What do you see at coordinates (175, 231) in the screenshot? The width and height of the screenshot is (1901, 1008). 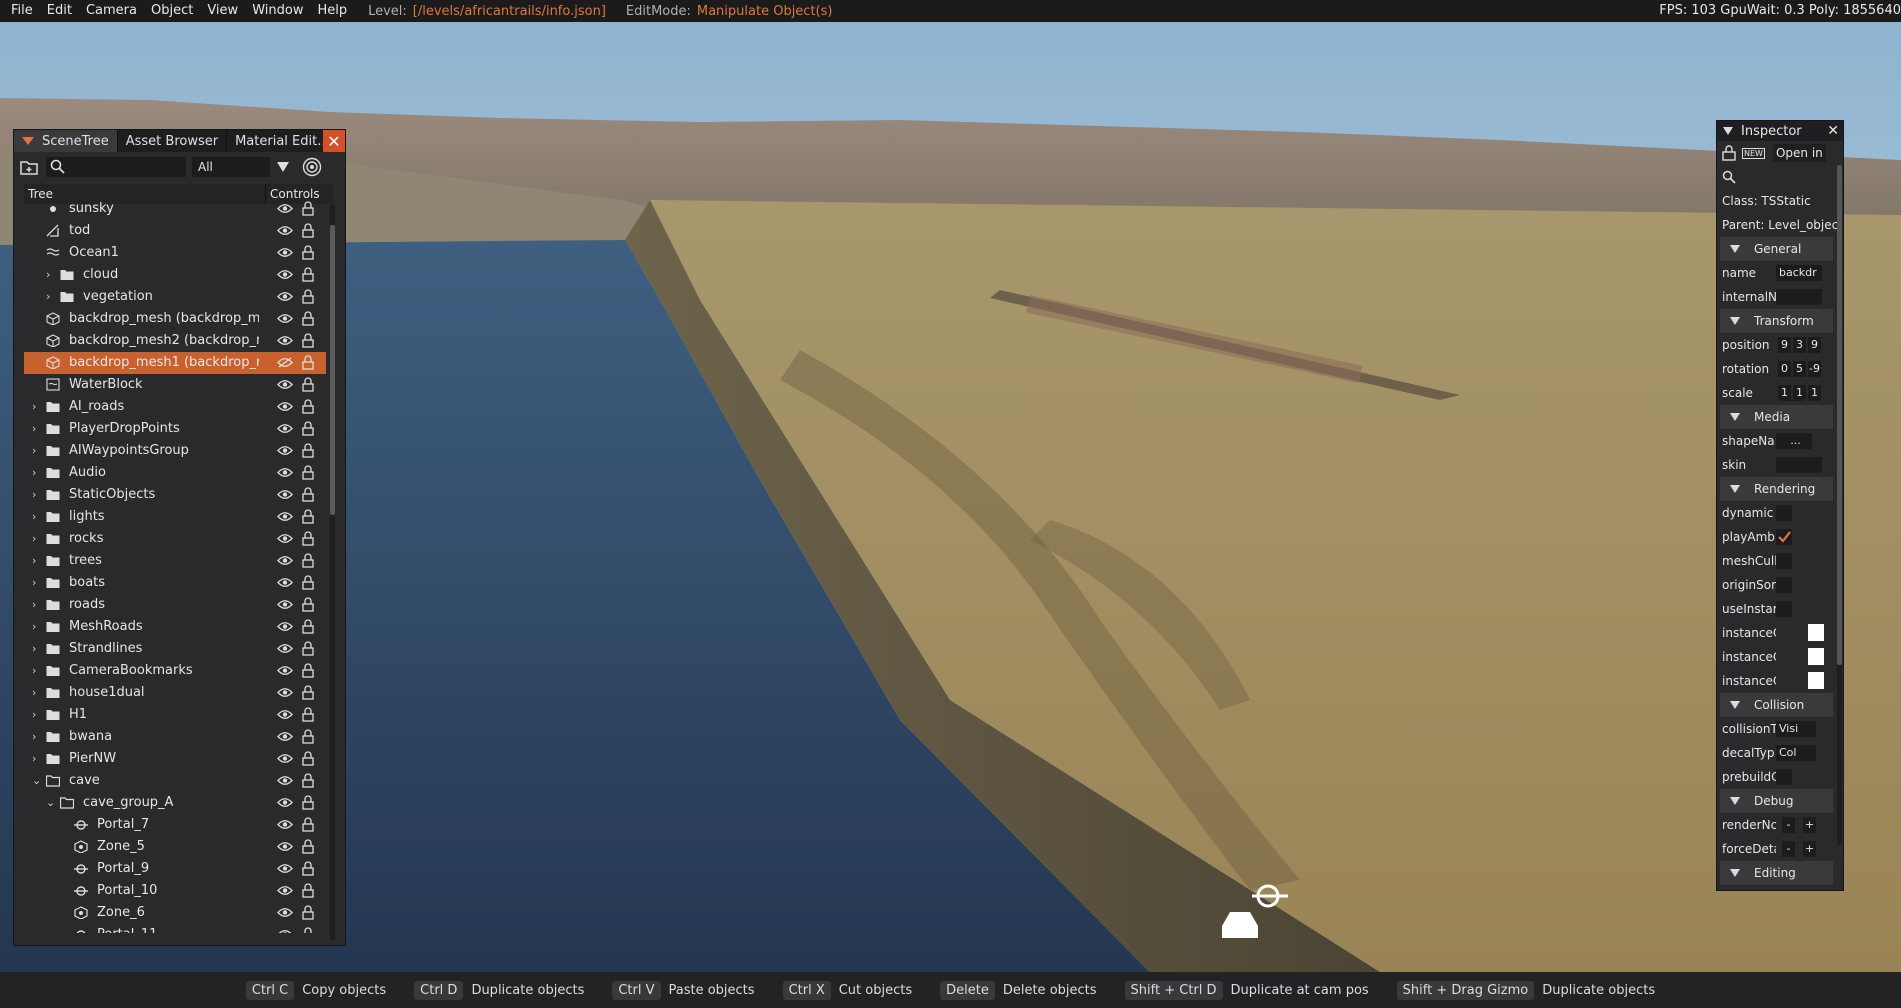 I see `tree-row: tod` at bounding box center [175, 231].